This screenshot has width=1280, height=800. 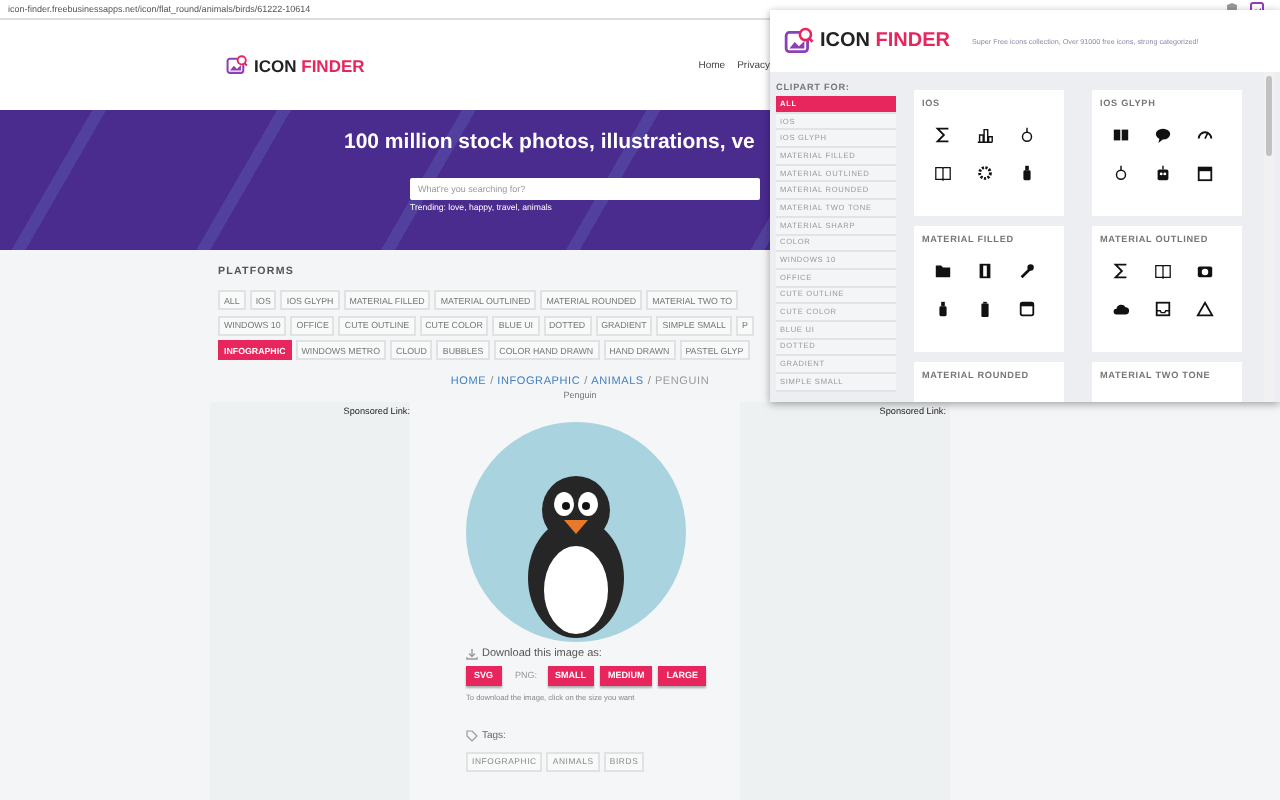 I want to click on gauge-icon, so click(x=1205, y=135).